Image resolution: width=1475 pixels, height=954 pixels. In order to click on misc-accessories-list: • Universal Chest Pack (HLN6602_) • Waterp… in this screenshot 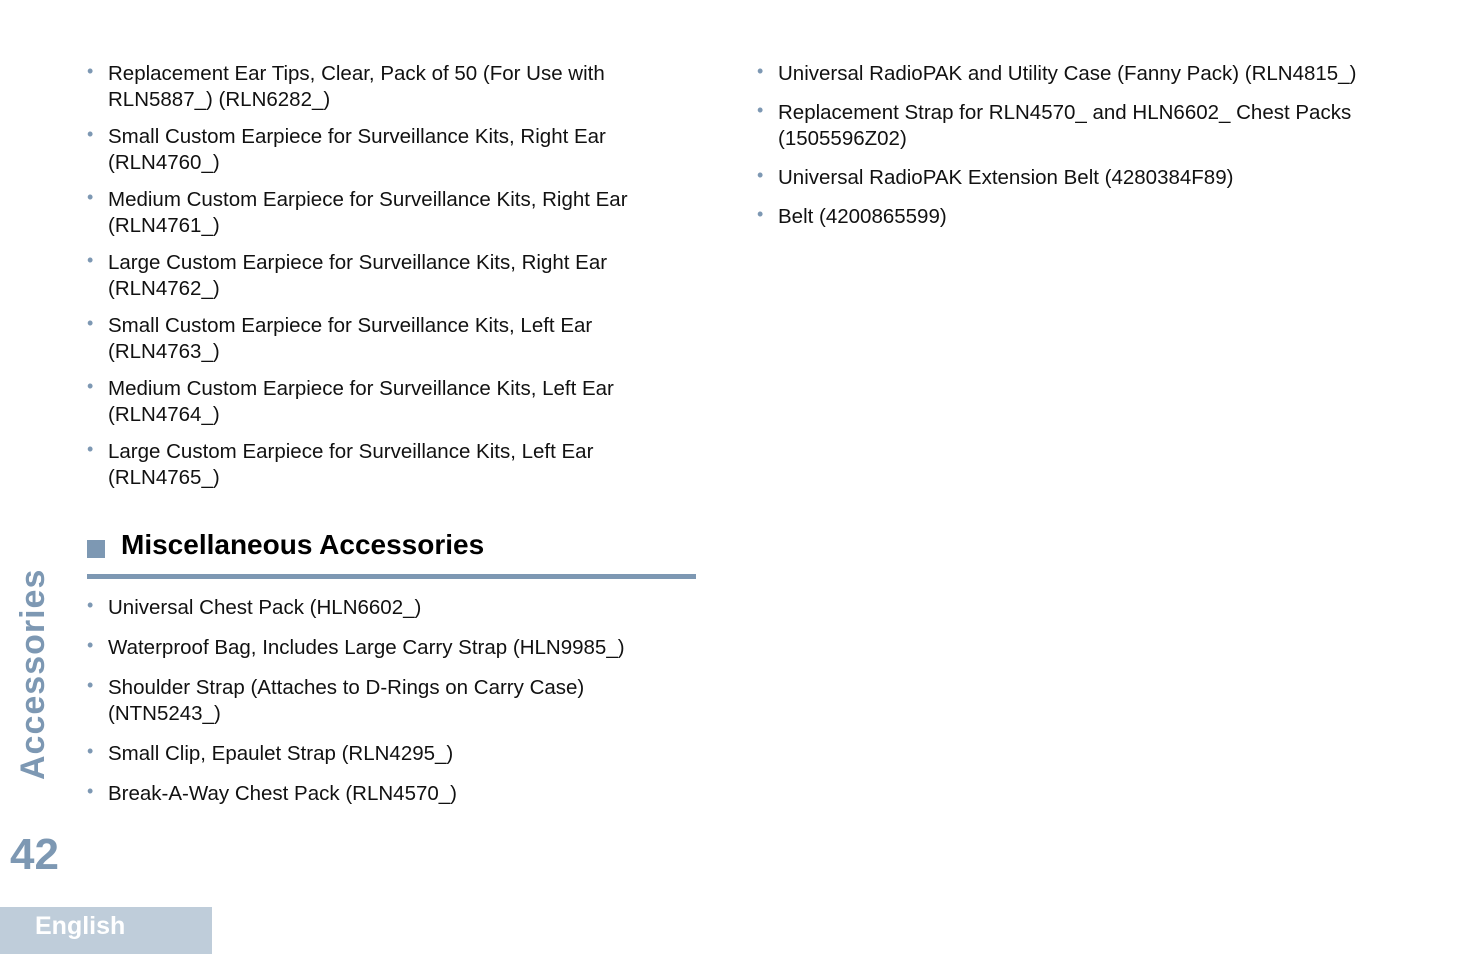, I will do `click(394, 708)`.